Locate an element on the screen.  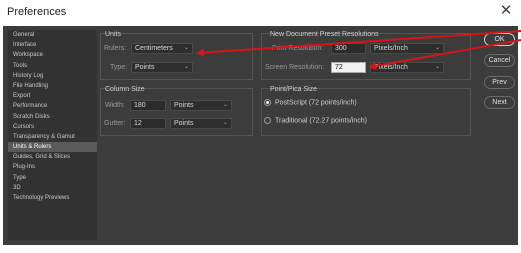
annotation-arrows is located at coordinates (358, 50).